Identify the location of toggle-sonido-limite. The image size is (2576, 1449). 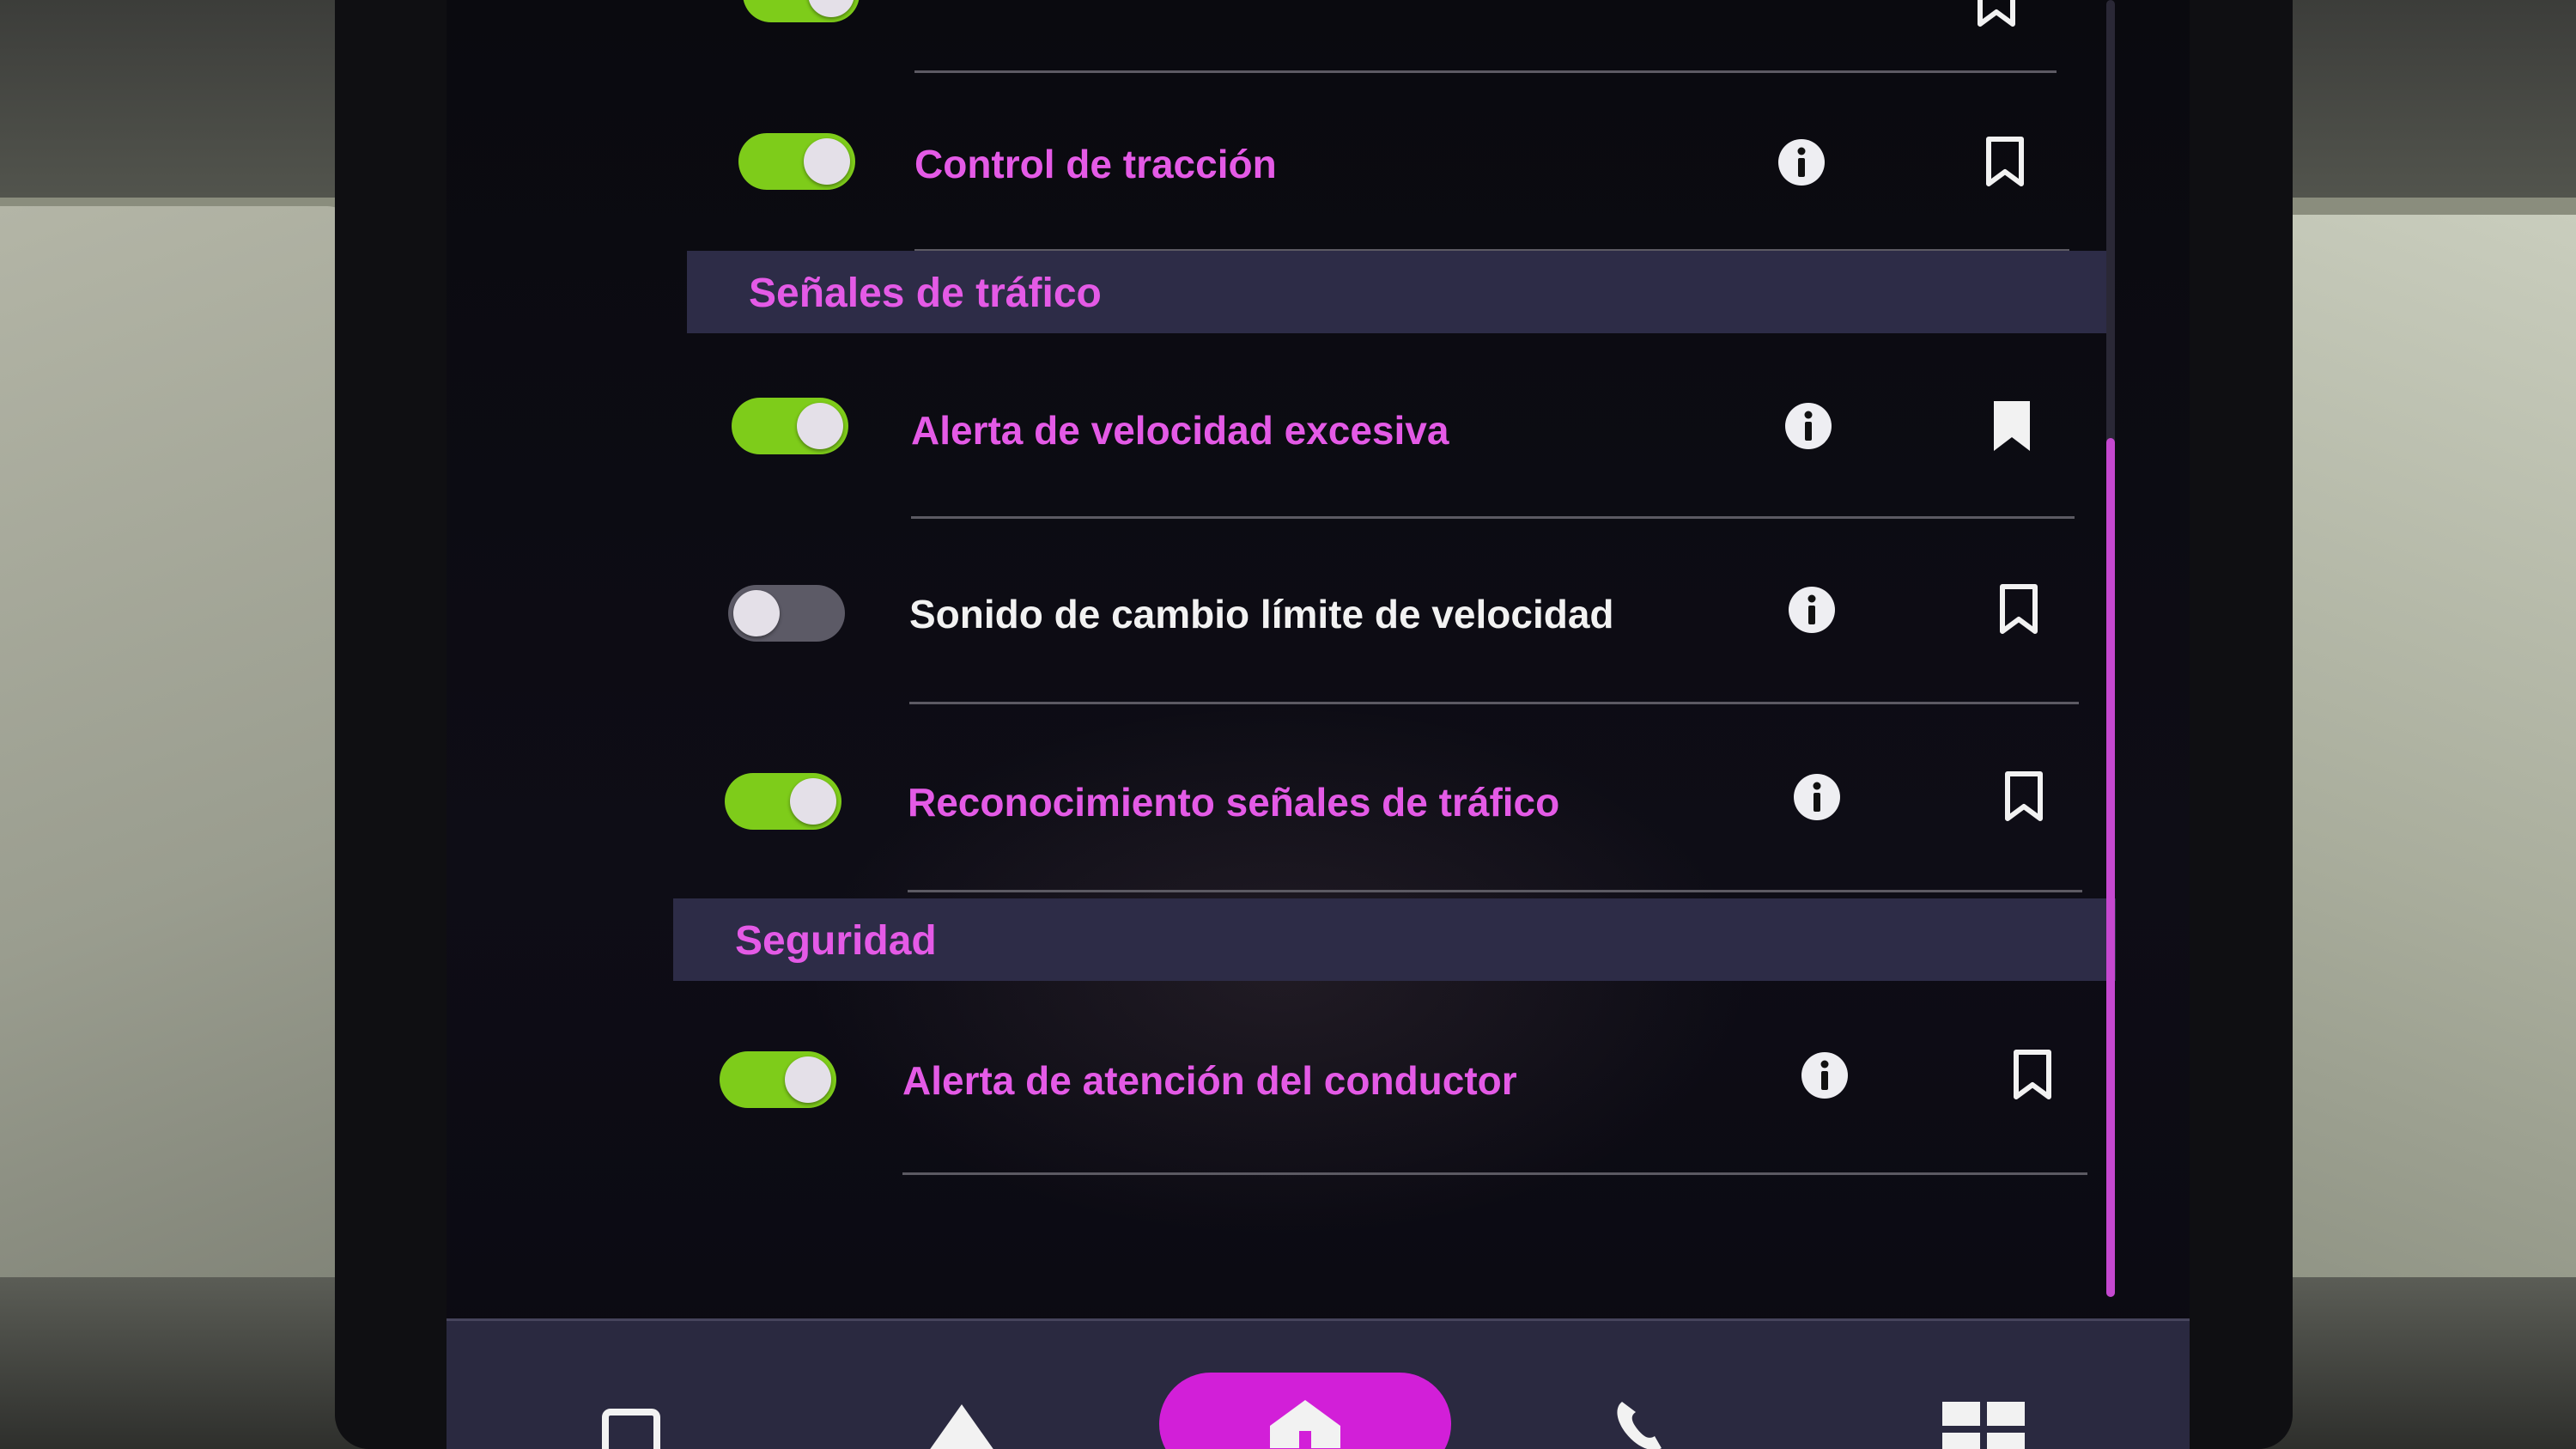
(786, 613).